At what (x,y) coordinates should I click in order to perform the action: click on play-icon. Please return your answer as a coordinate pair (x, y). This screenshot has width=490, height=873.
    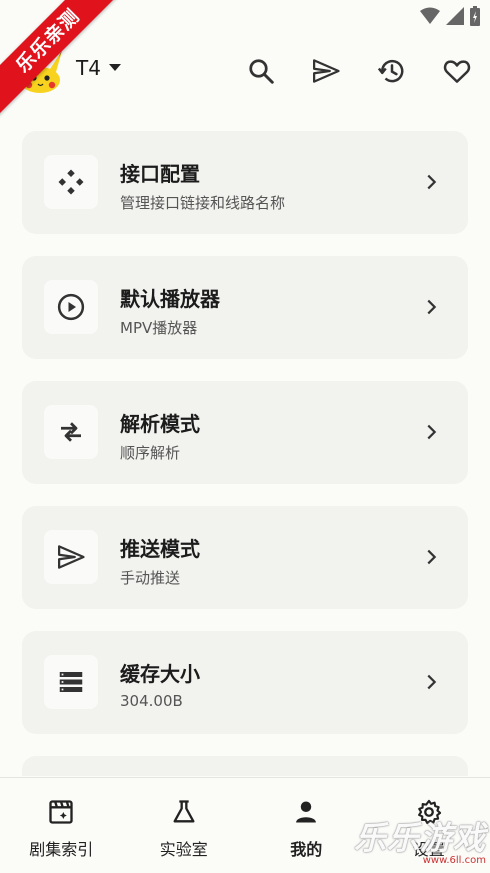
    Looking at the image, I should click on (71, 307).